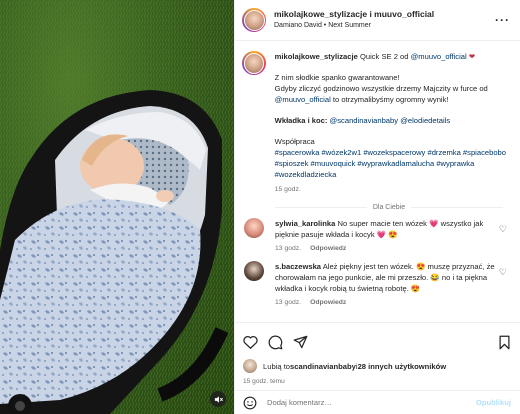 The image size is (520, 414). Describe the element at coordinates (250, 342) in the screenshot. I see `like-heart-icon` at that location.